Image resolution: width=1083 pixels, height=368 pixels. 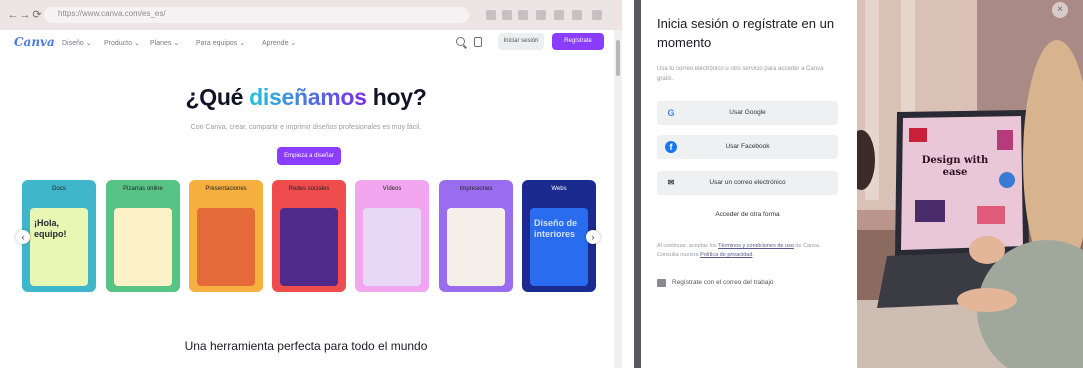 I want to click on legal-prefix: Al continuar, aceptas los, so click(x=688, y=246).